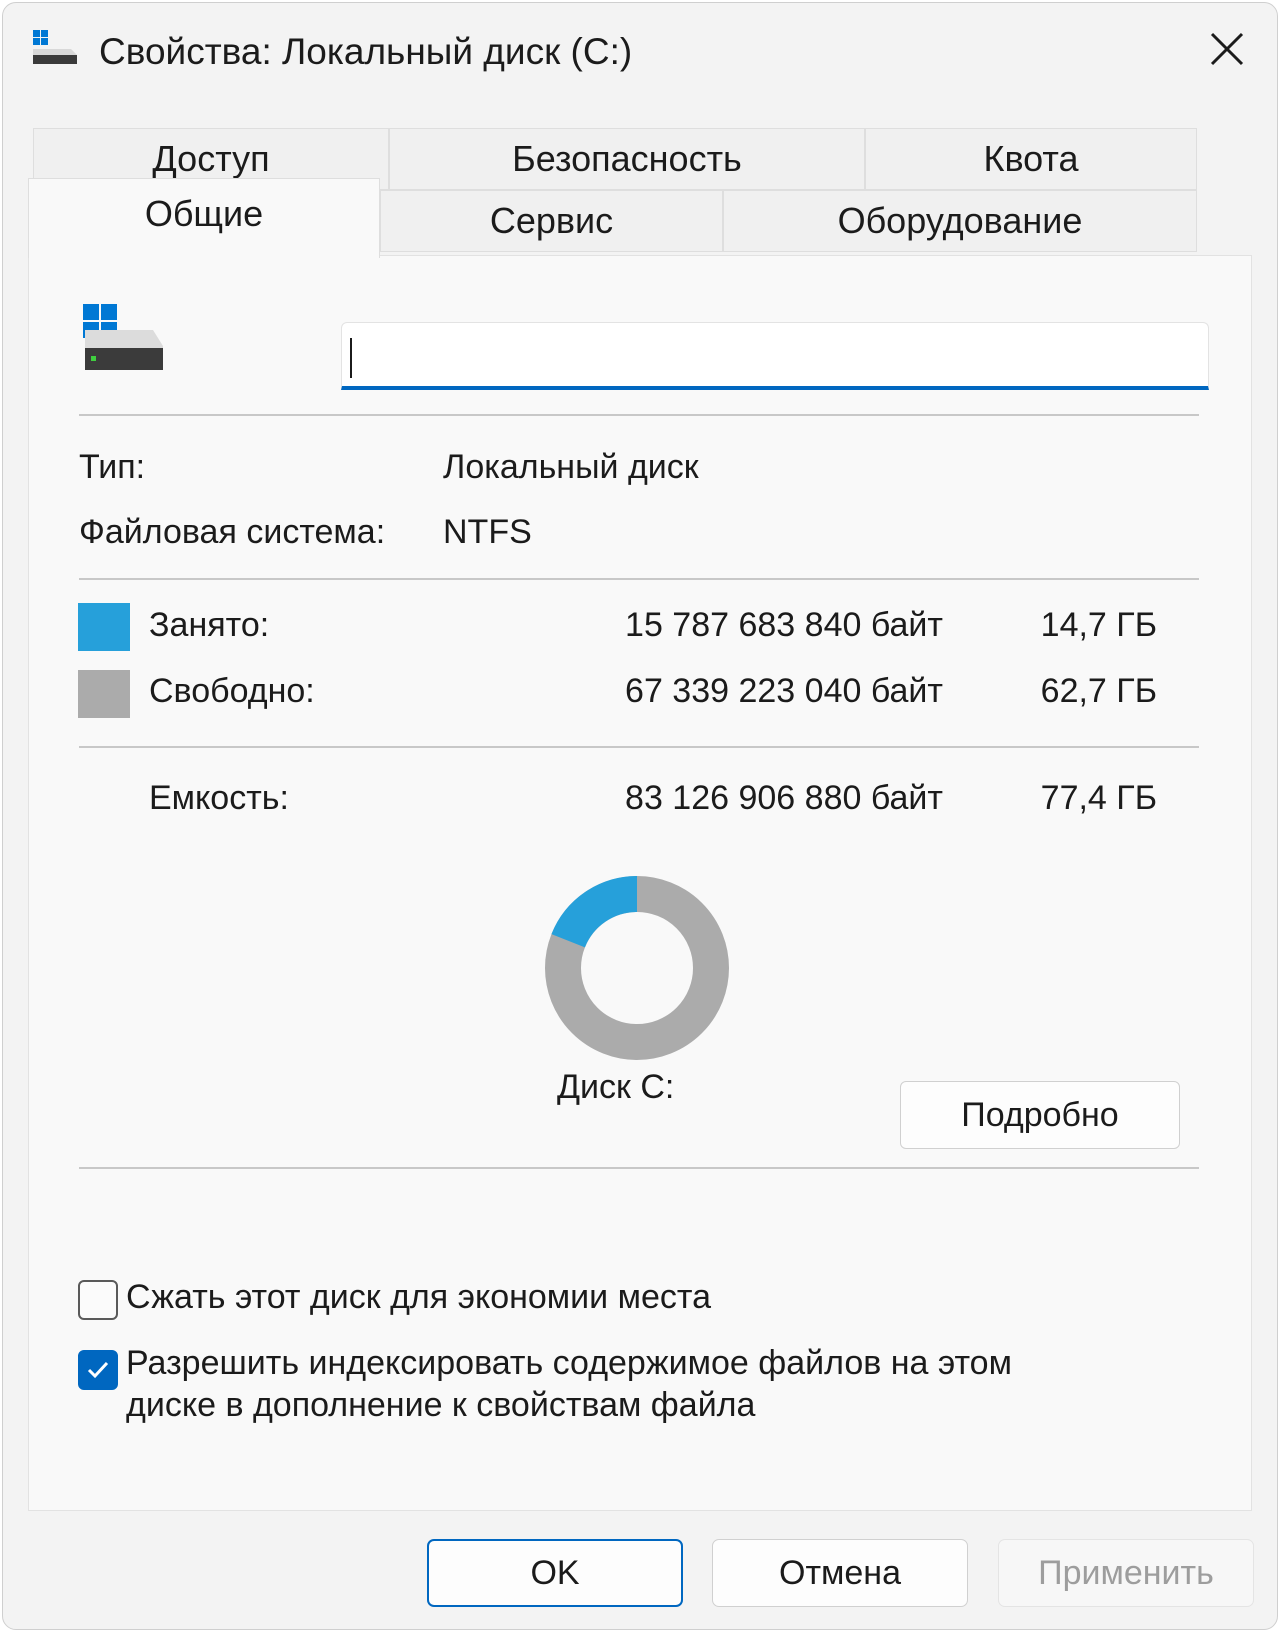 The height and width of the screenshot is (1632, 1280). I want to click on index-checkbox, so click(98, 1370).